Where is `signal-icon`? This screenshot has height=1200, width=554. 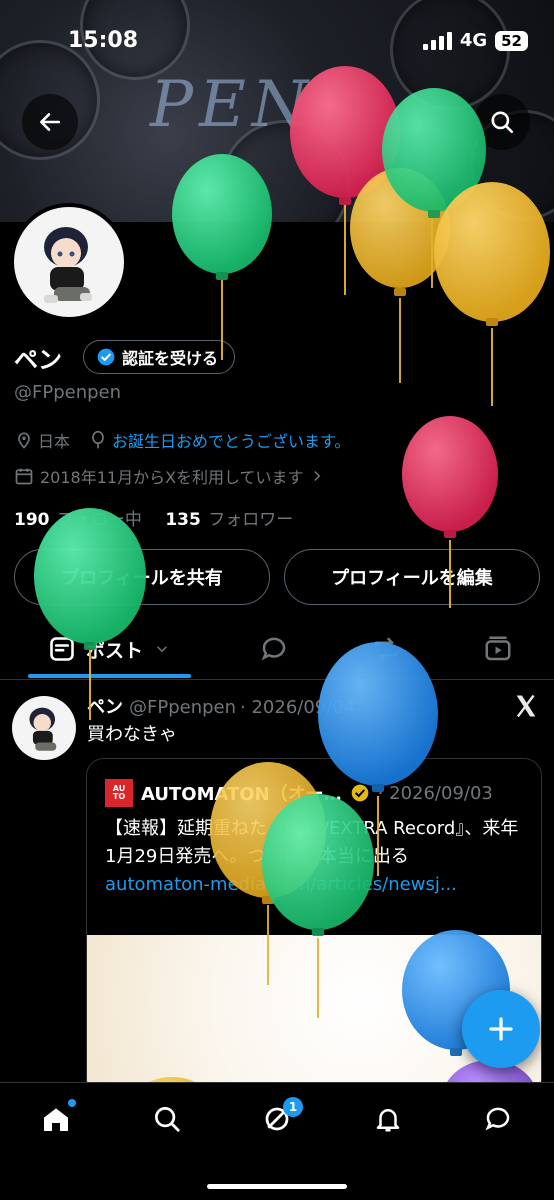 signal-icon is located at coordinates (437, 40).